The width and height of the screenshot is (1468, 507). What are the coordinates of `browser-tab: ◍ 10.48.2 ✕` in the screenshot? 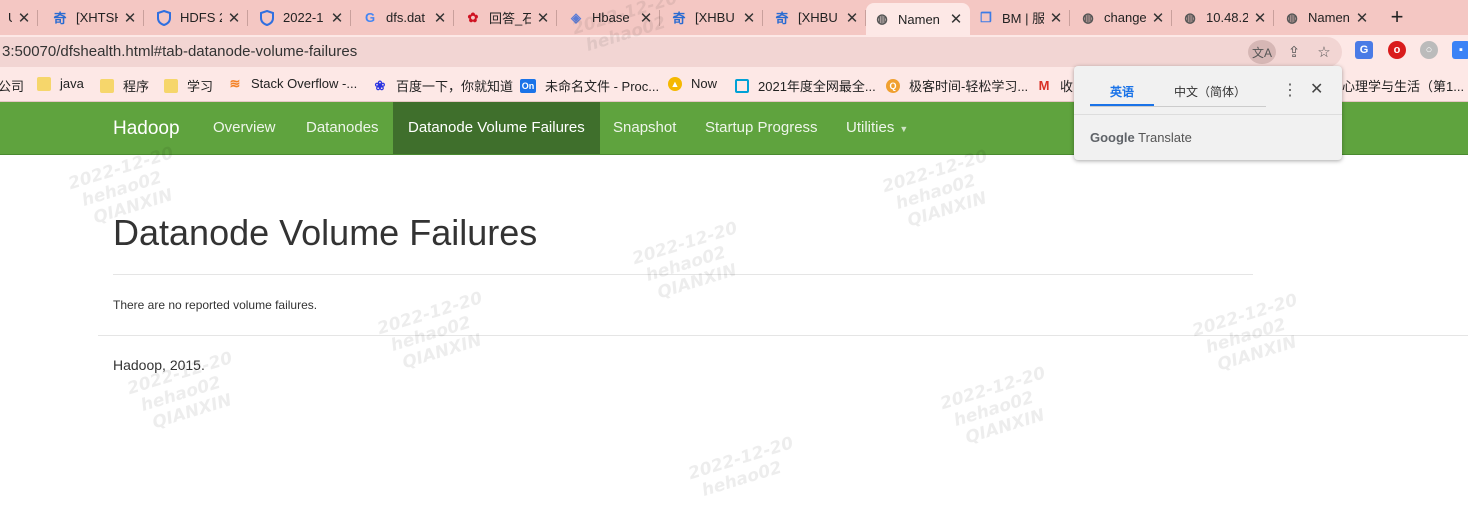 It's located at (1224, 17).